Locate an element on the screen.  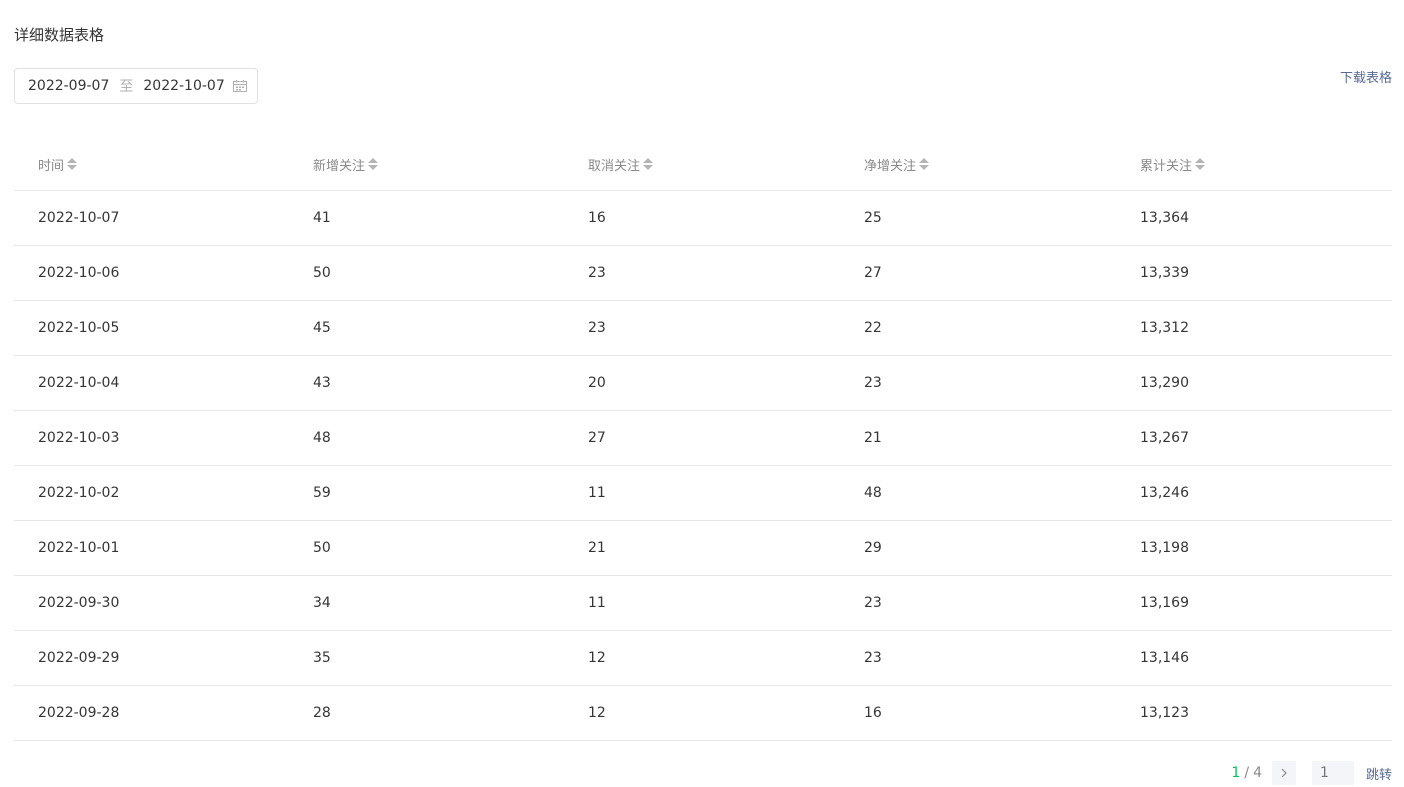
chevron-right-icon is located at coordinates (1284, 773).